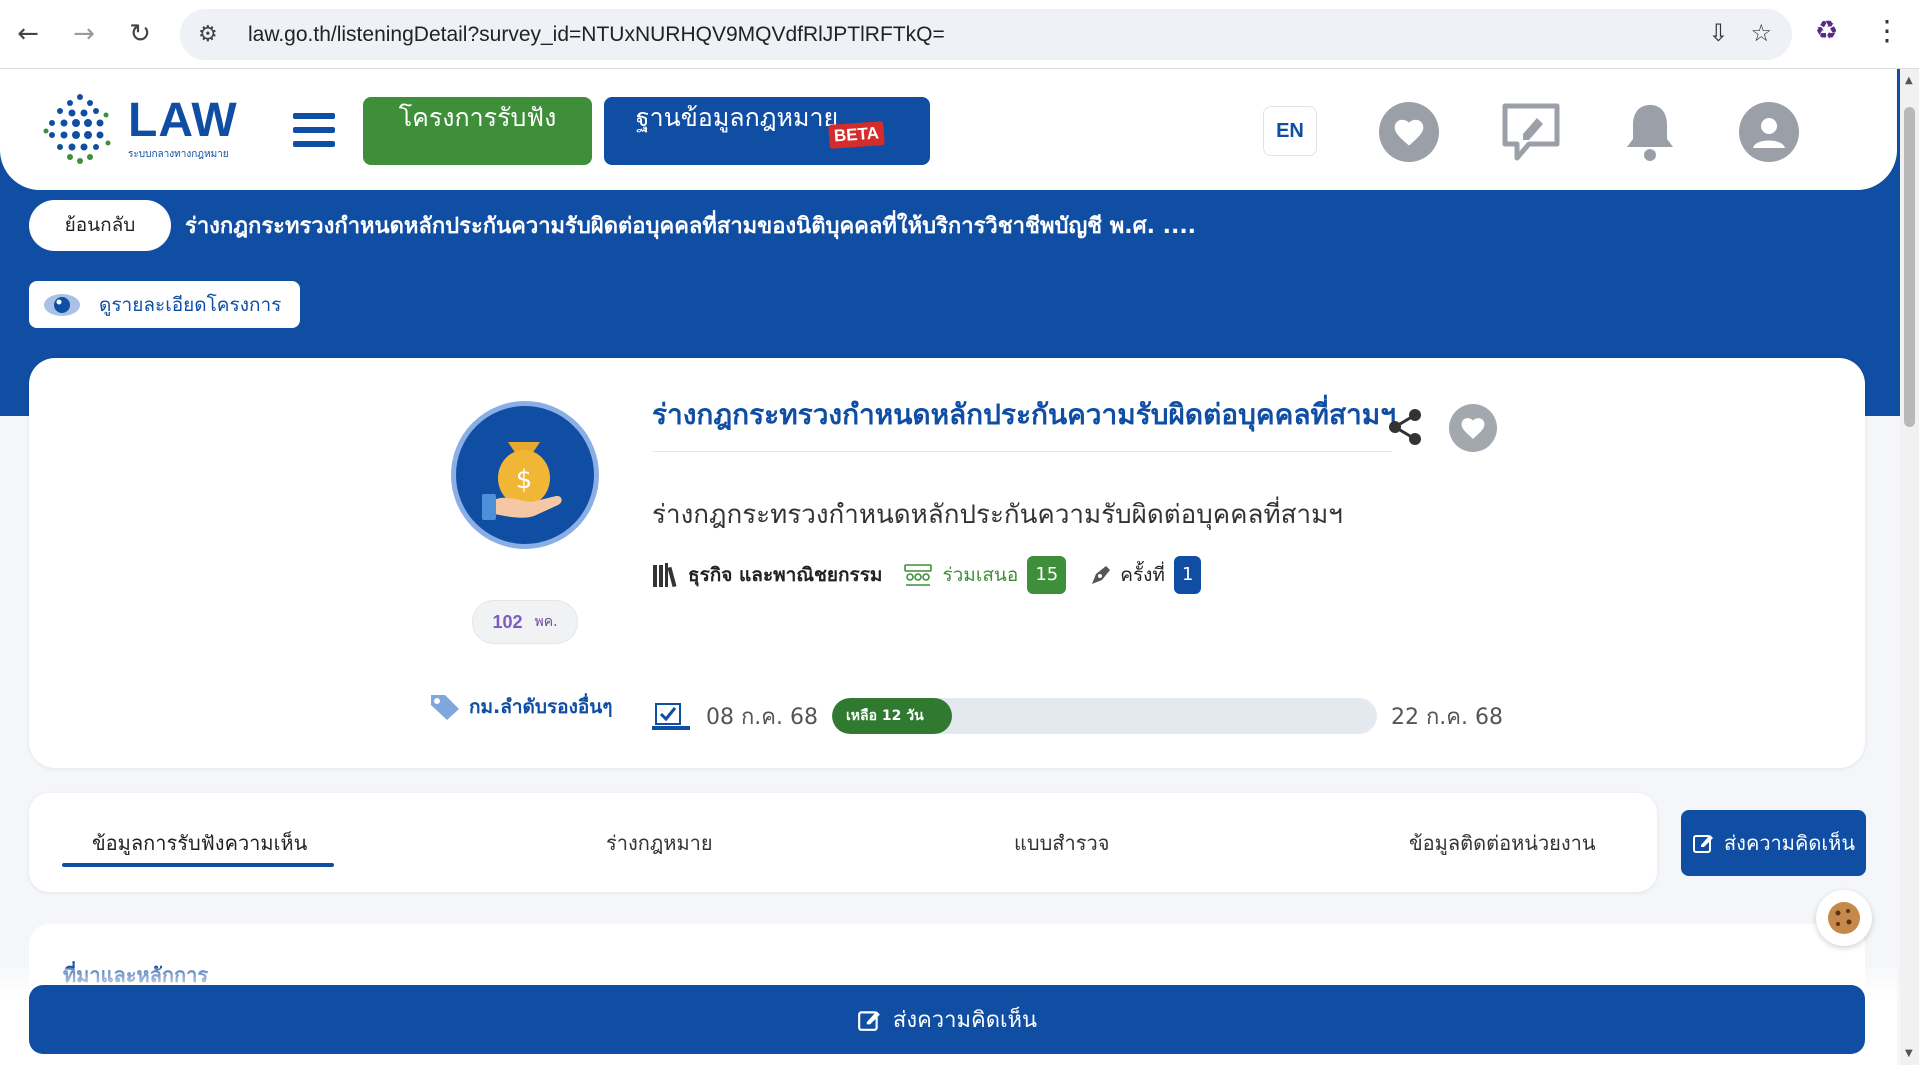 The height and width of the screenshot is (1065, 1919). I want to click on logo-text: LAW, so click(183, 120).